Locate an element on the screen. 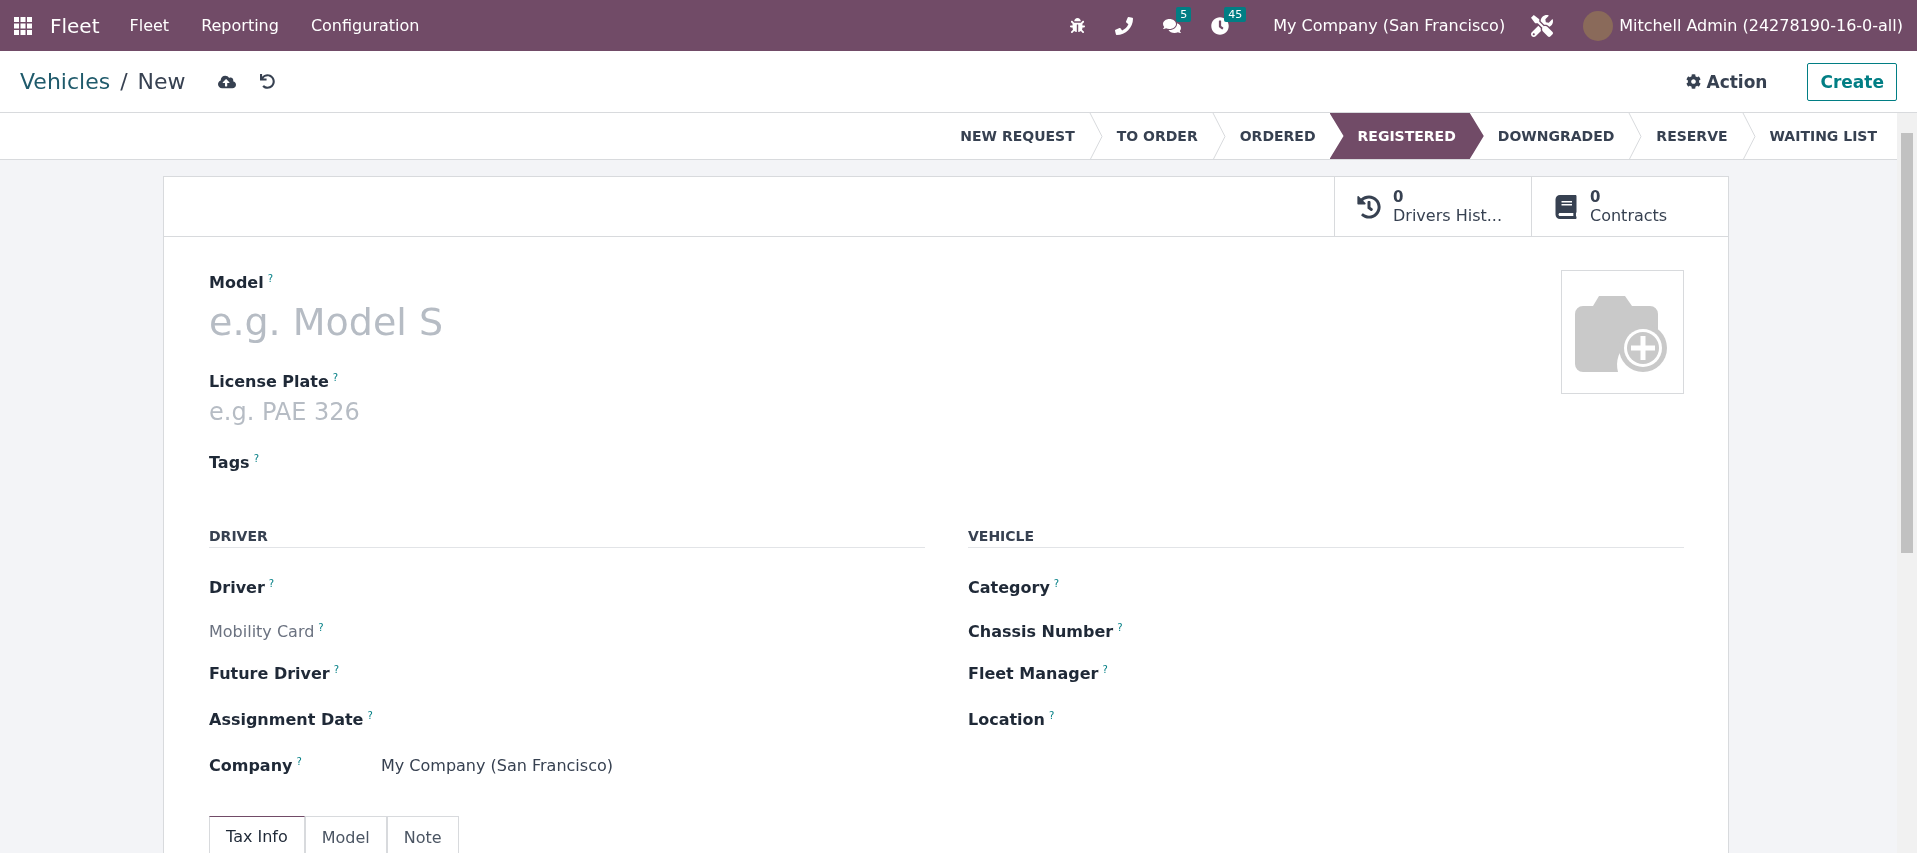 The width and height of the screenshot is (1917, 853). message-count: 5 is located at coordinates (1184, 14).